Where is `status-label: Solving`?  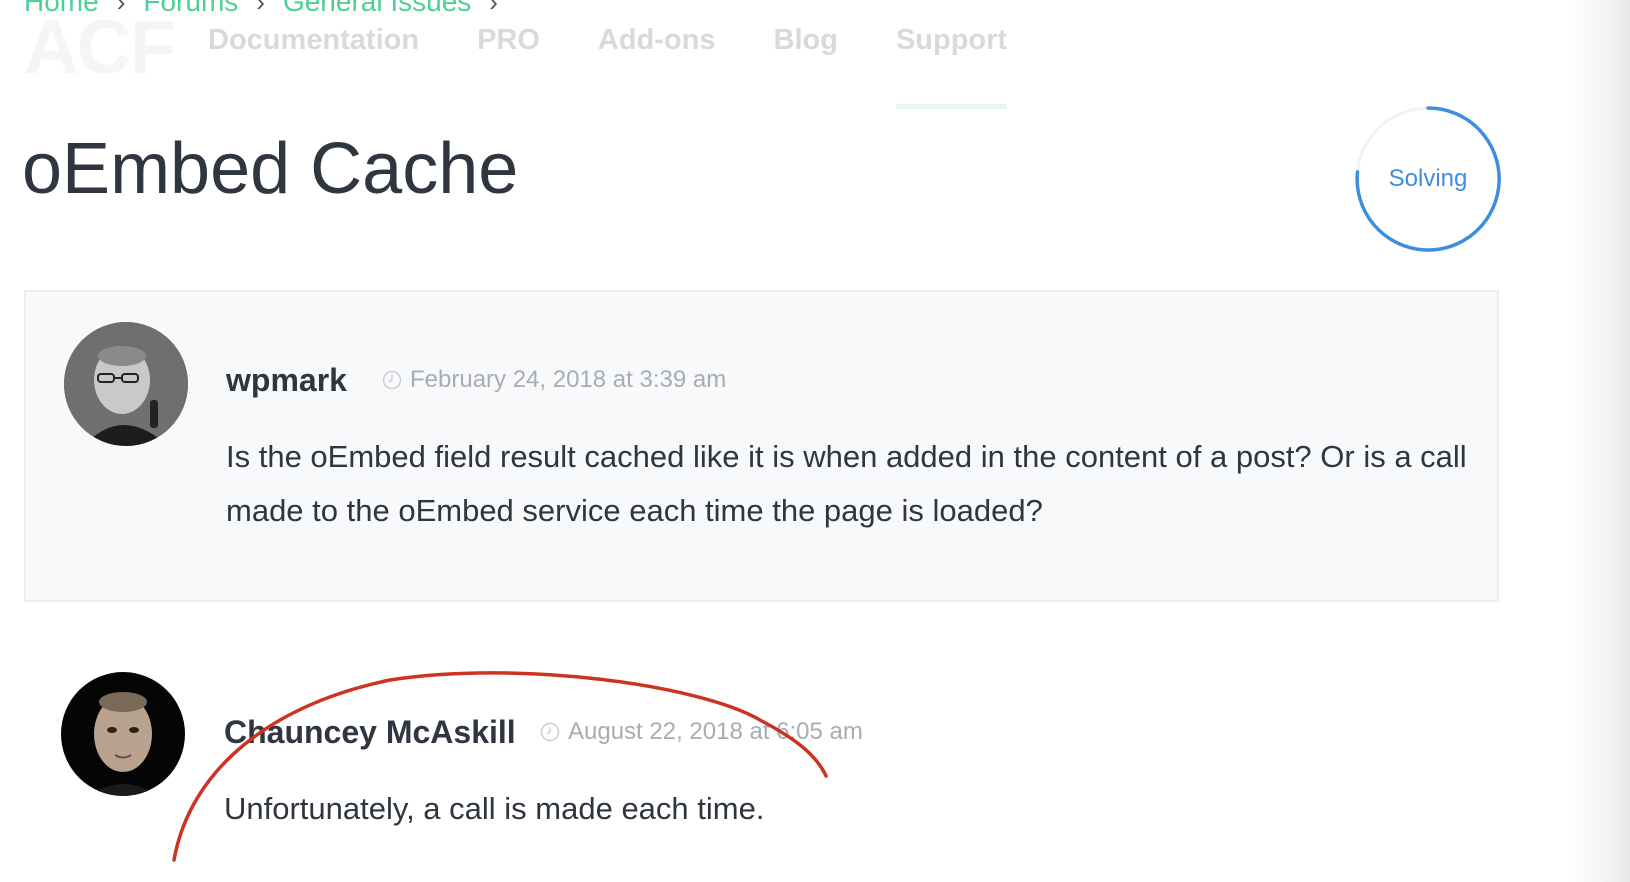
status-label: Solving is located at coordinates (1428, 178).